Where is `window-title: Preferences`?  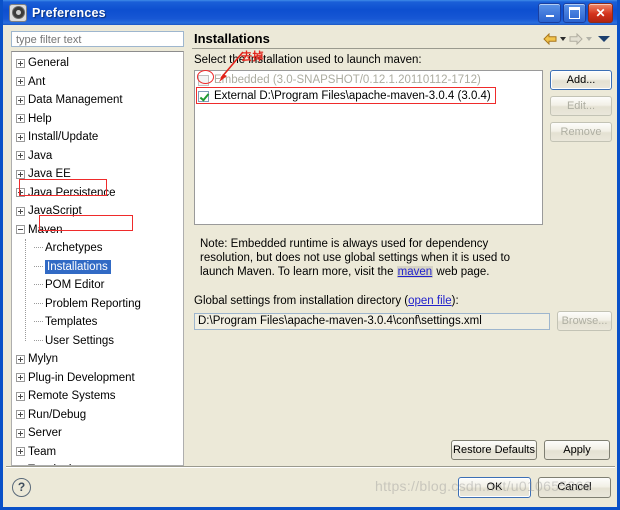 window-title: Preferences is located at coordinates (69, 12).